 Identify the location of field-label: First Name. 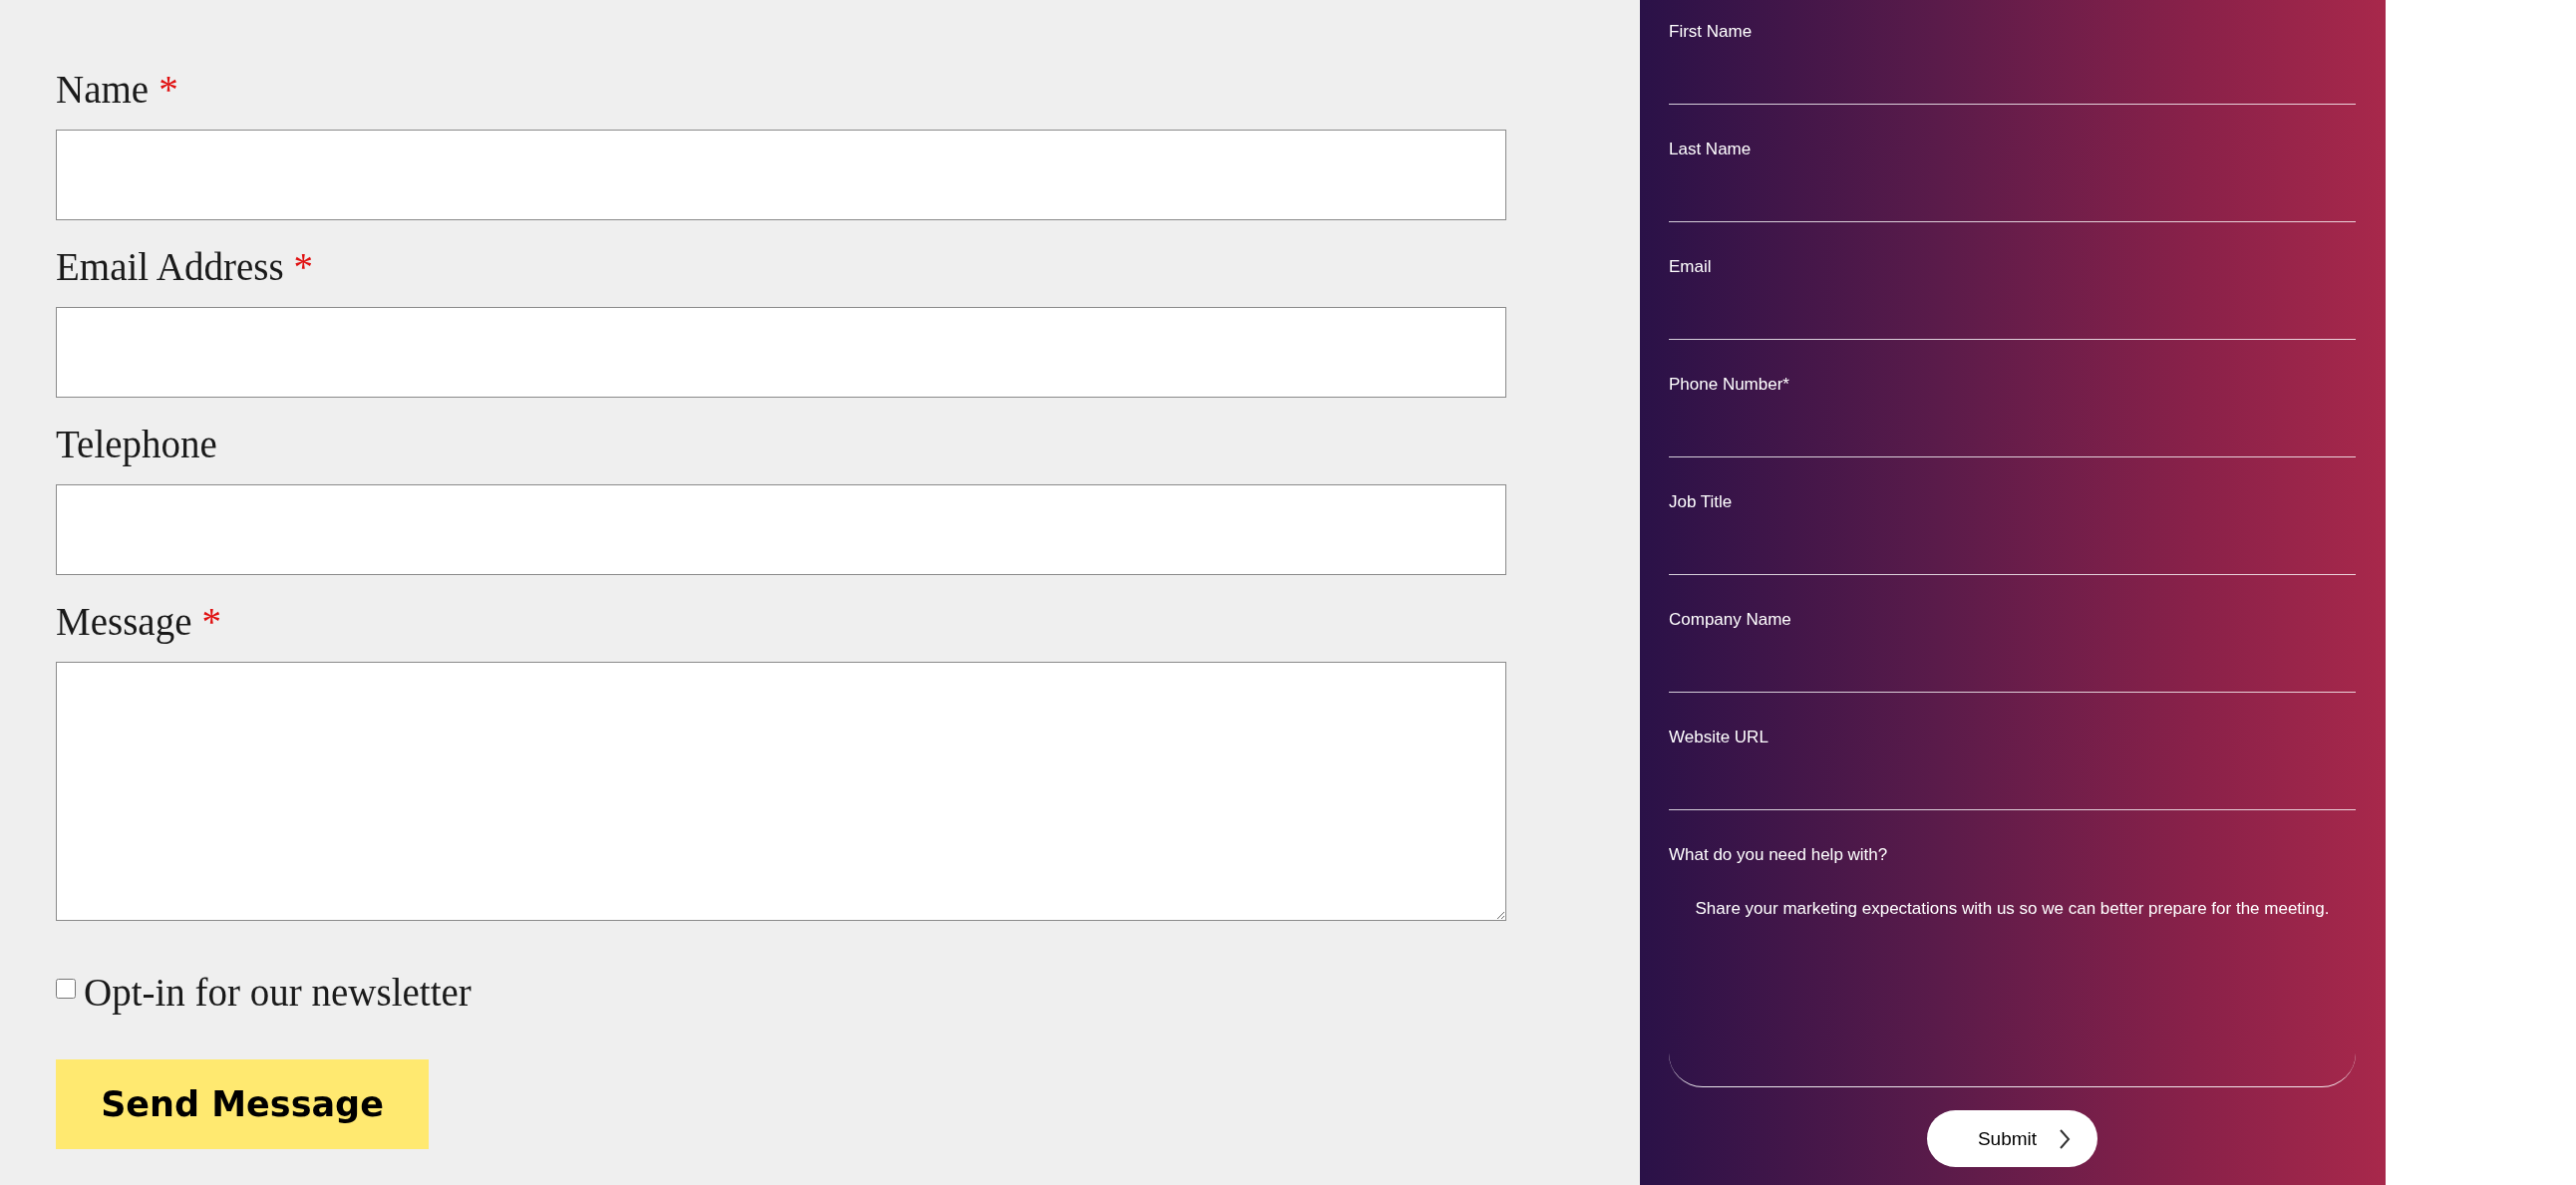
(1711, 32).